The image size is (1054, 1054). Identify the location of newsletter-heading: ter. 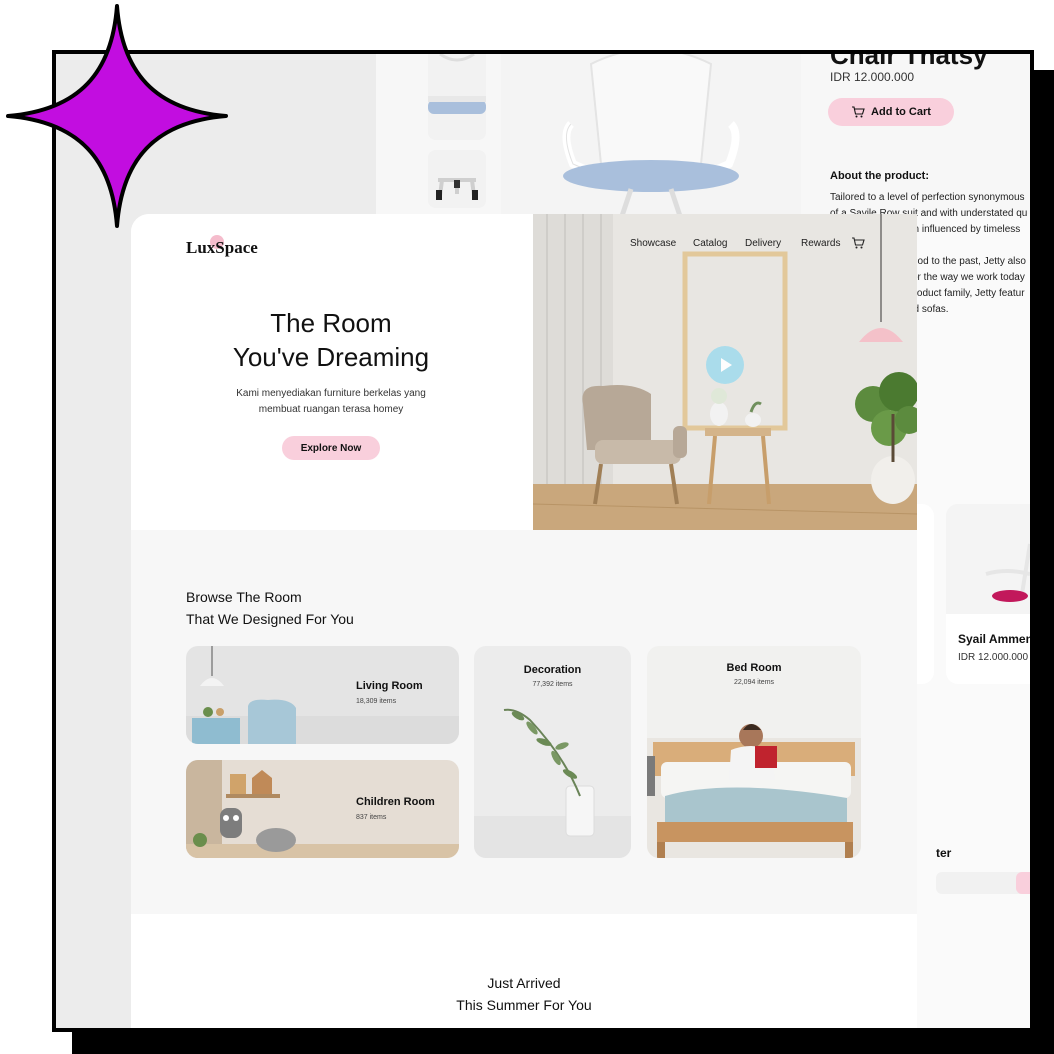
(944, 853).